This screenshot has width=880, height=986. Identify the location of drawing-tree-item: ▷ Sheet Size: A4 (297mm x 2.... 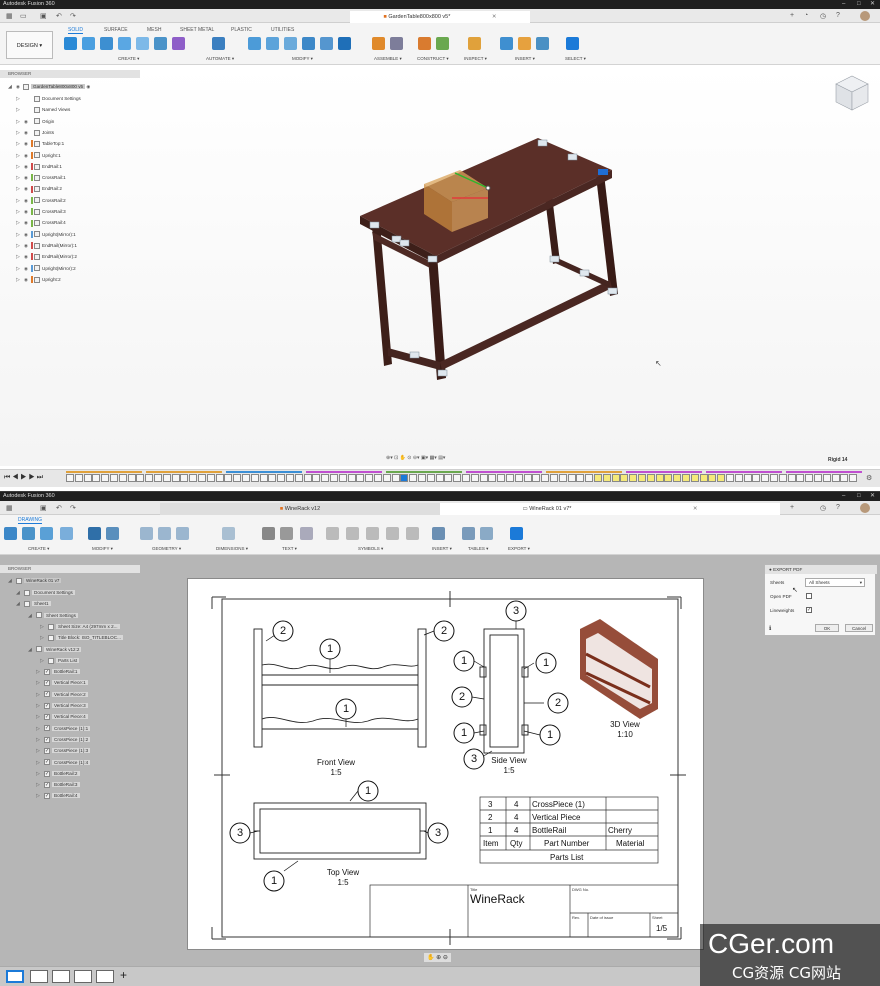
(80, 627).